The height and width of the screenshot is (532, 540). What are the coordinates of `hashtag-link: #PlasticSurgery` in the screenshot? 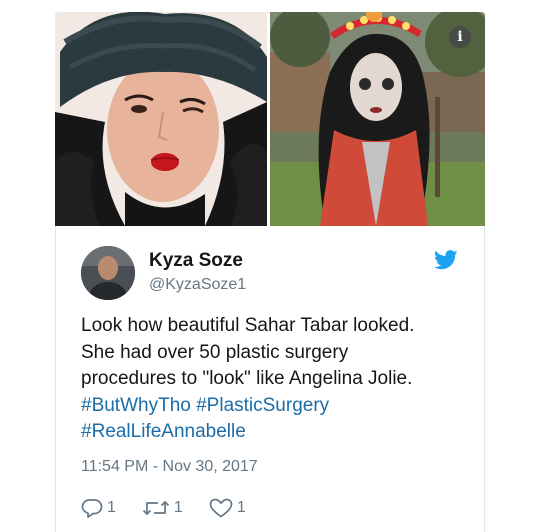 It's located at (262, 405).